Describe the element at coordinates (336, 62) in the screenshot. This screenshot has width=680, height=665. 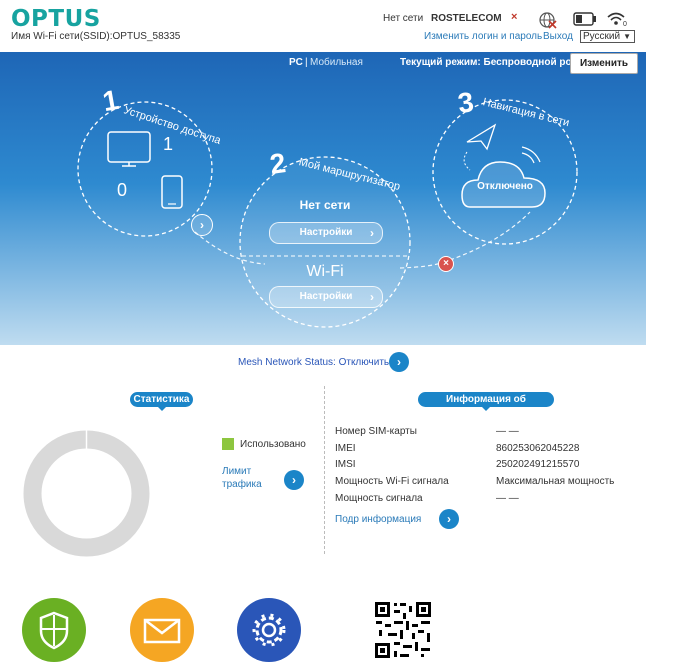
I see `mobile-view-link: Мобильная` at that location.